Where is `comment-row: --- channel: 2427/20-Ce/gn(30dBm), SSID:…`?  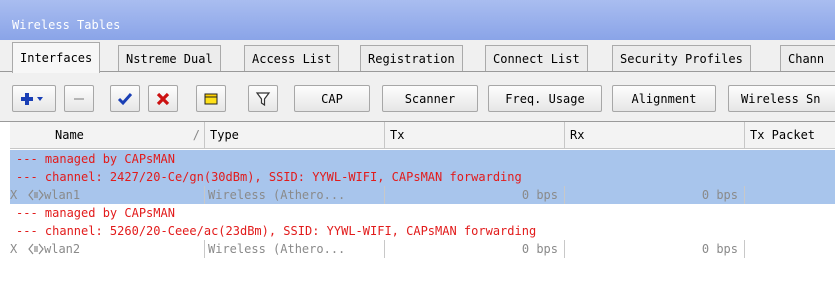 comment-row: --- channel: 2427/20-Ce/gn(30dBm), SSID:… is located at coordinates (422, 177).